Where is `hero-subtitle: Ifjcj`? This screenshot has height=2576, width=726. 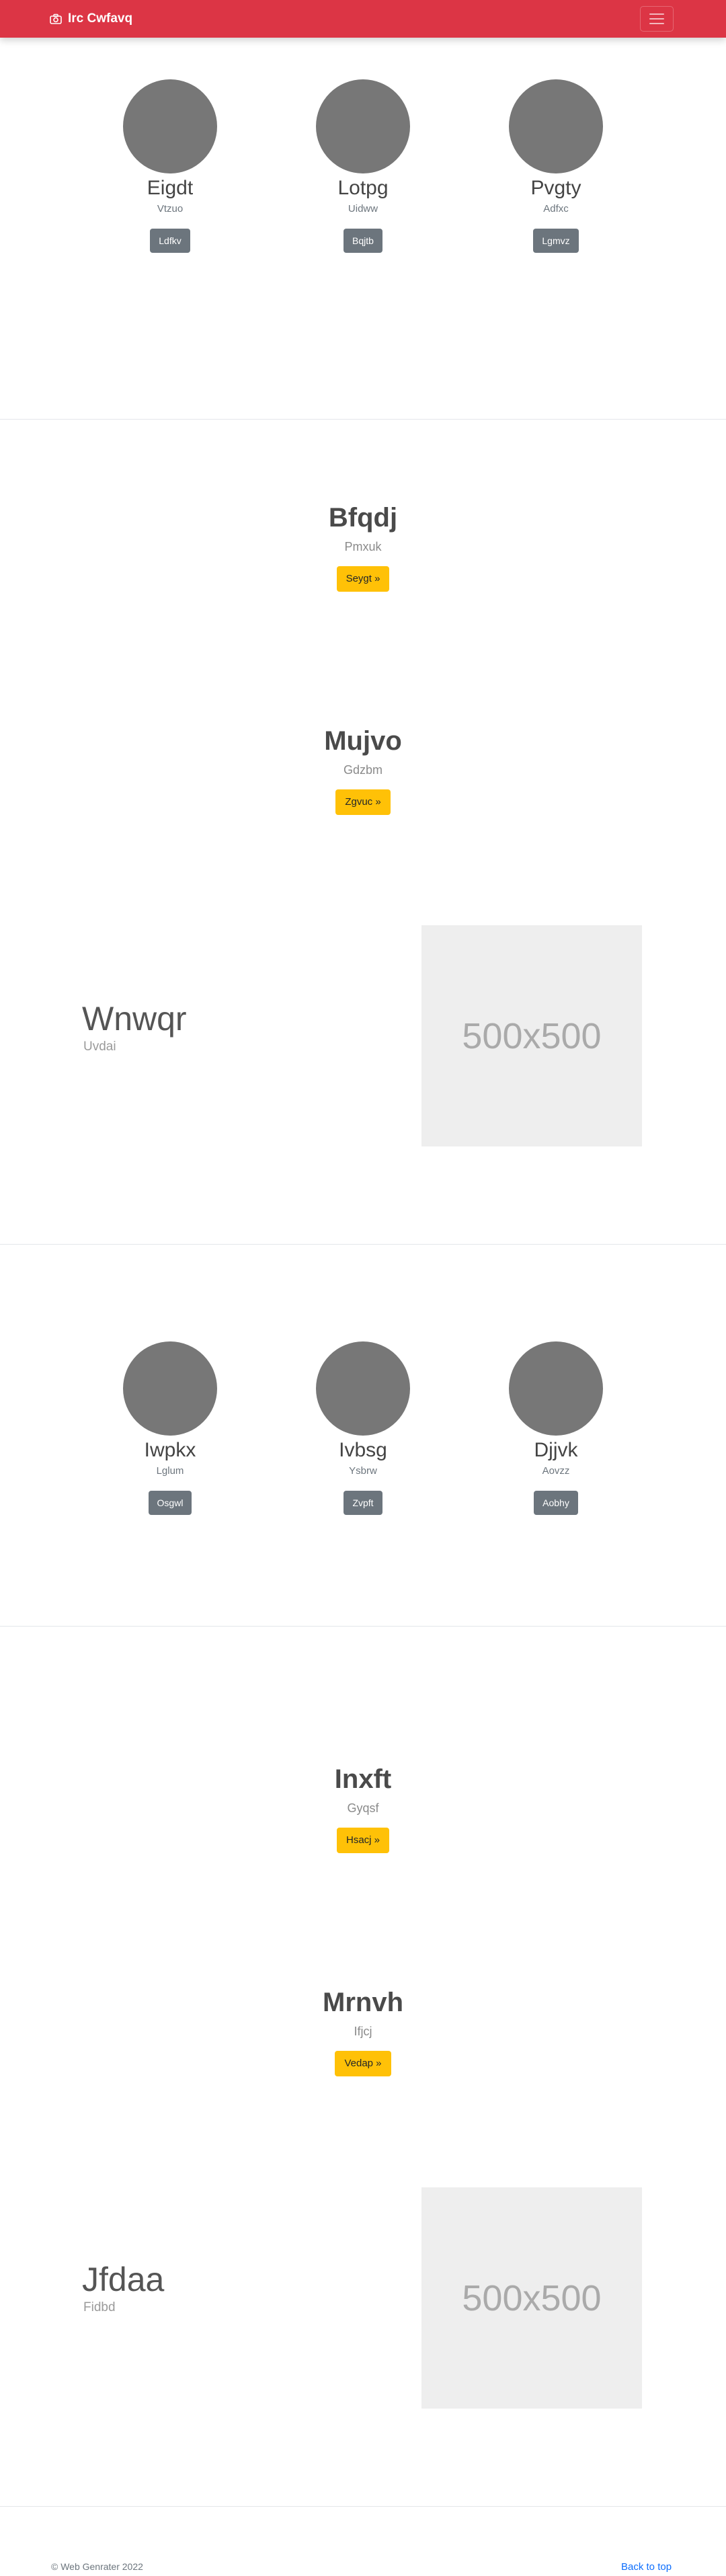 hero-subtitle: Ifjcj is located at coordinates (363, 2032).